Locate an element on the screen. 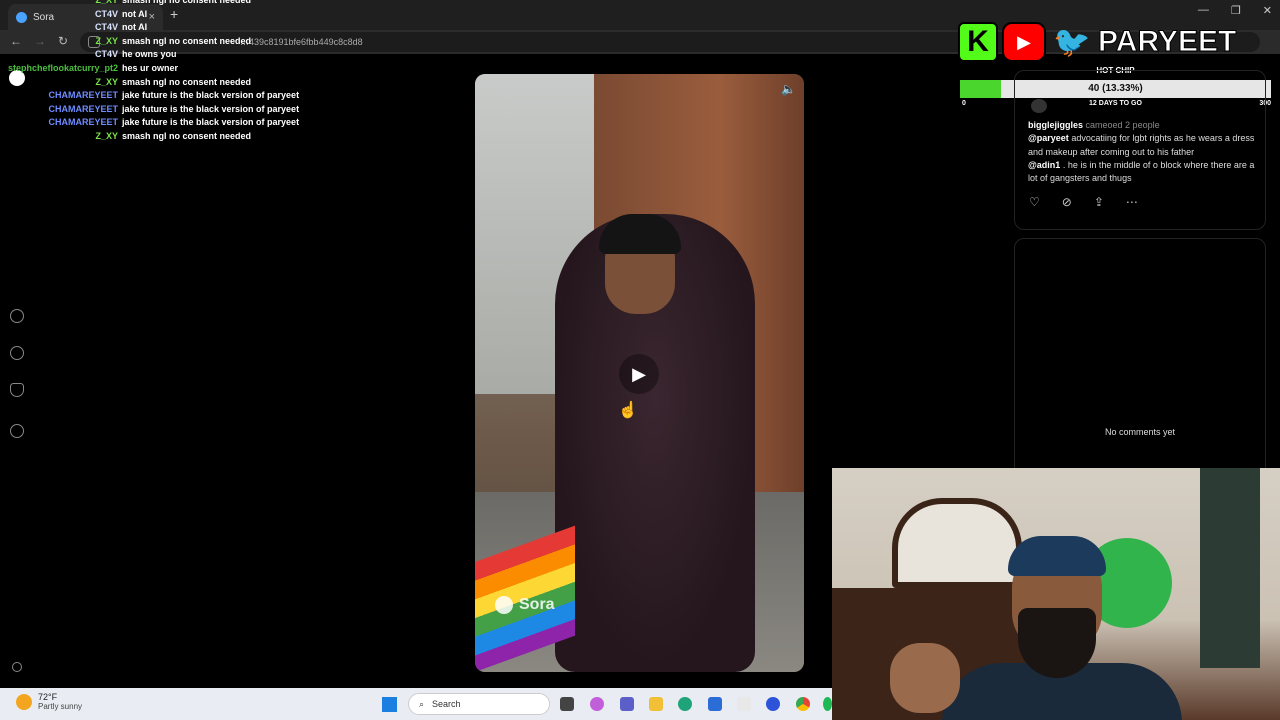 The image size is (1280, 720). settings-icon is located at coordinates (17, 667).